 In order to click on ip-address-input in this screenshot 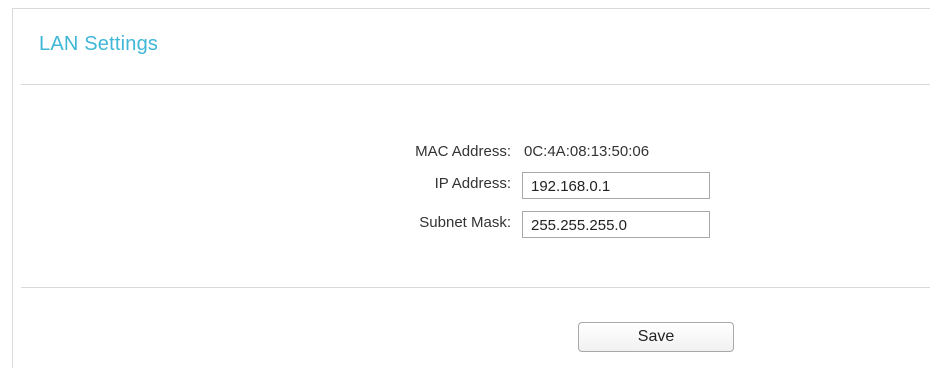, I will do `click(616, 185)`.